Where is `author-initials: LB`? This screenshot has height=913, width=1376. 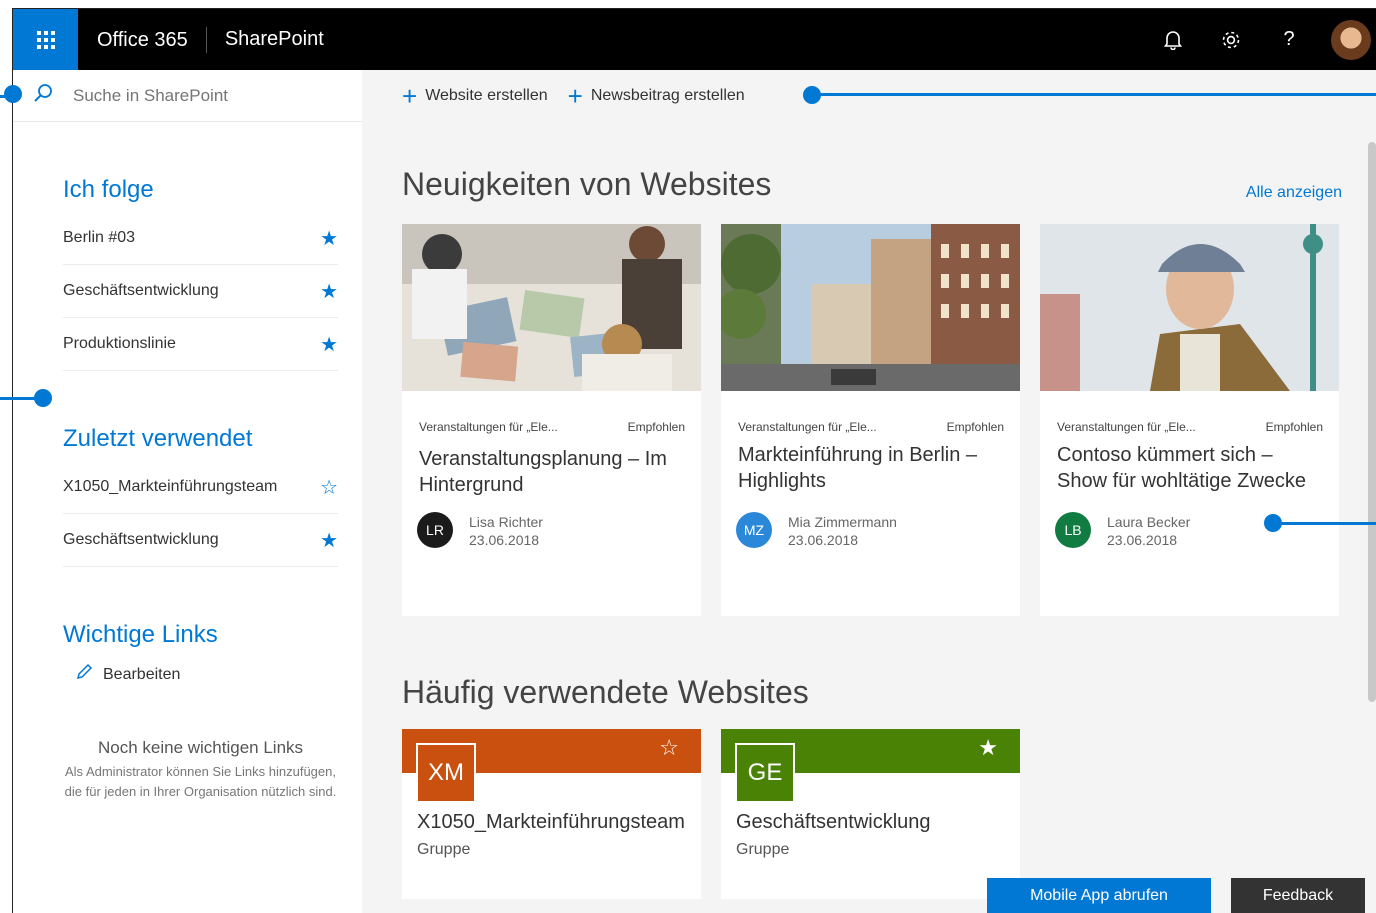 author-initials: LB is located at coordinates (1073, 530).